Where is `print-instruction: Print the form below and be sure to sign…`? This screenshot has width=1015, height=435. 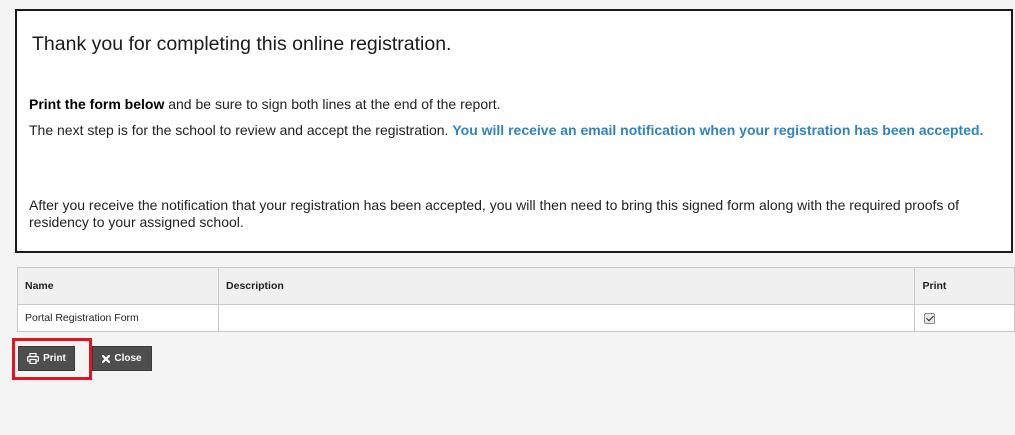
print-instruction: Print the form below and be sure to sign… is located at coordinates (265, 104).